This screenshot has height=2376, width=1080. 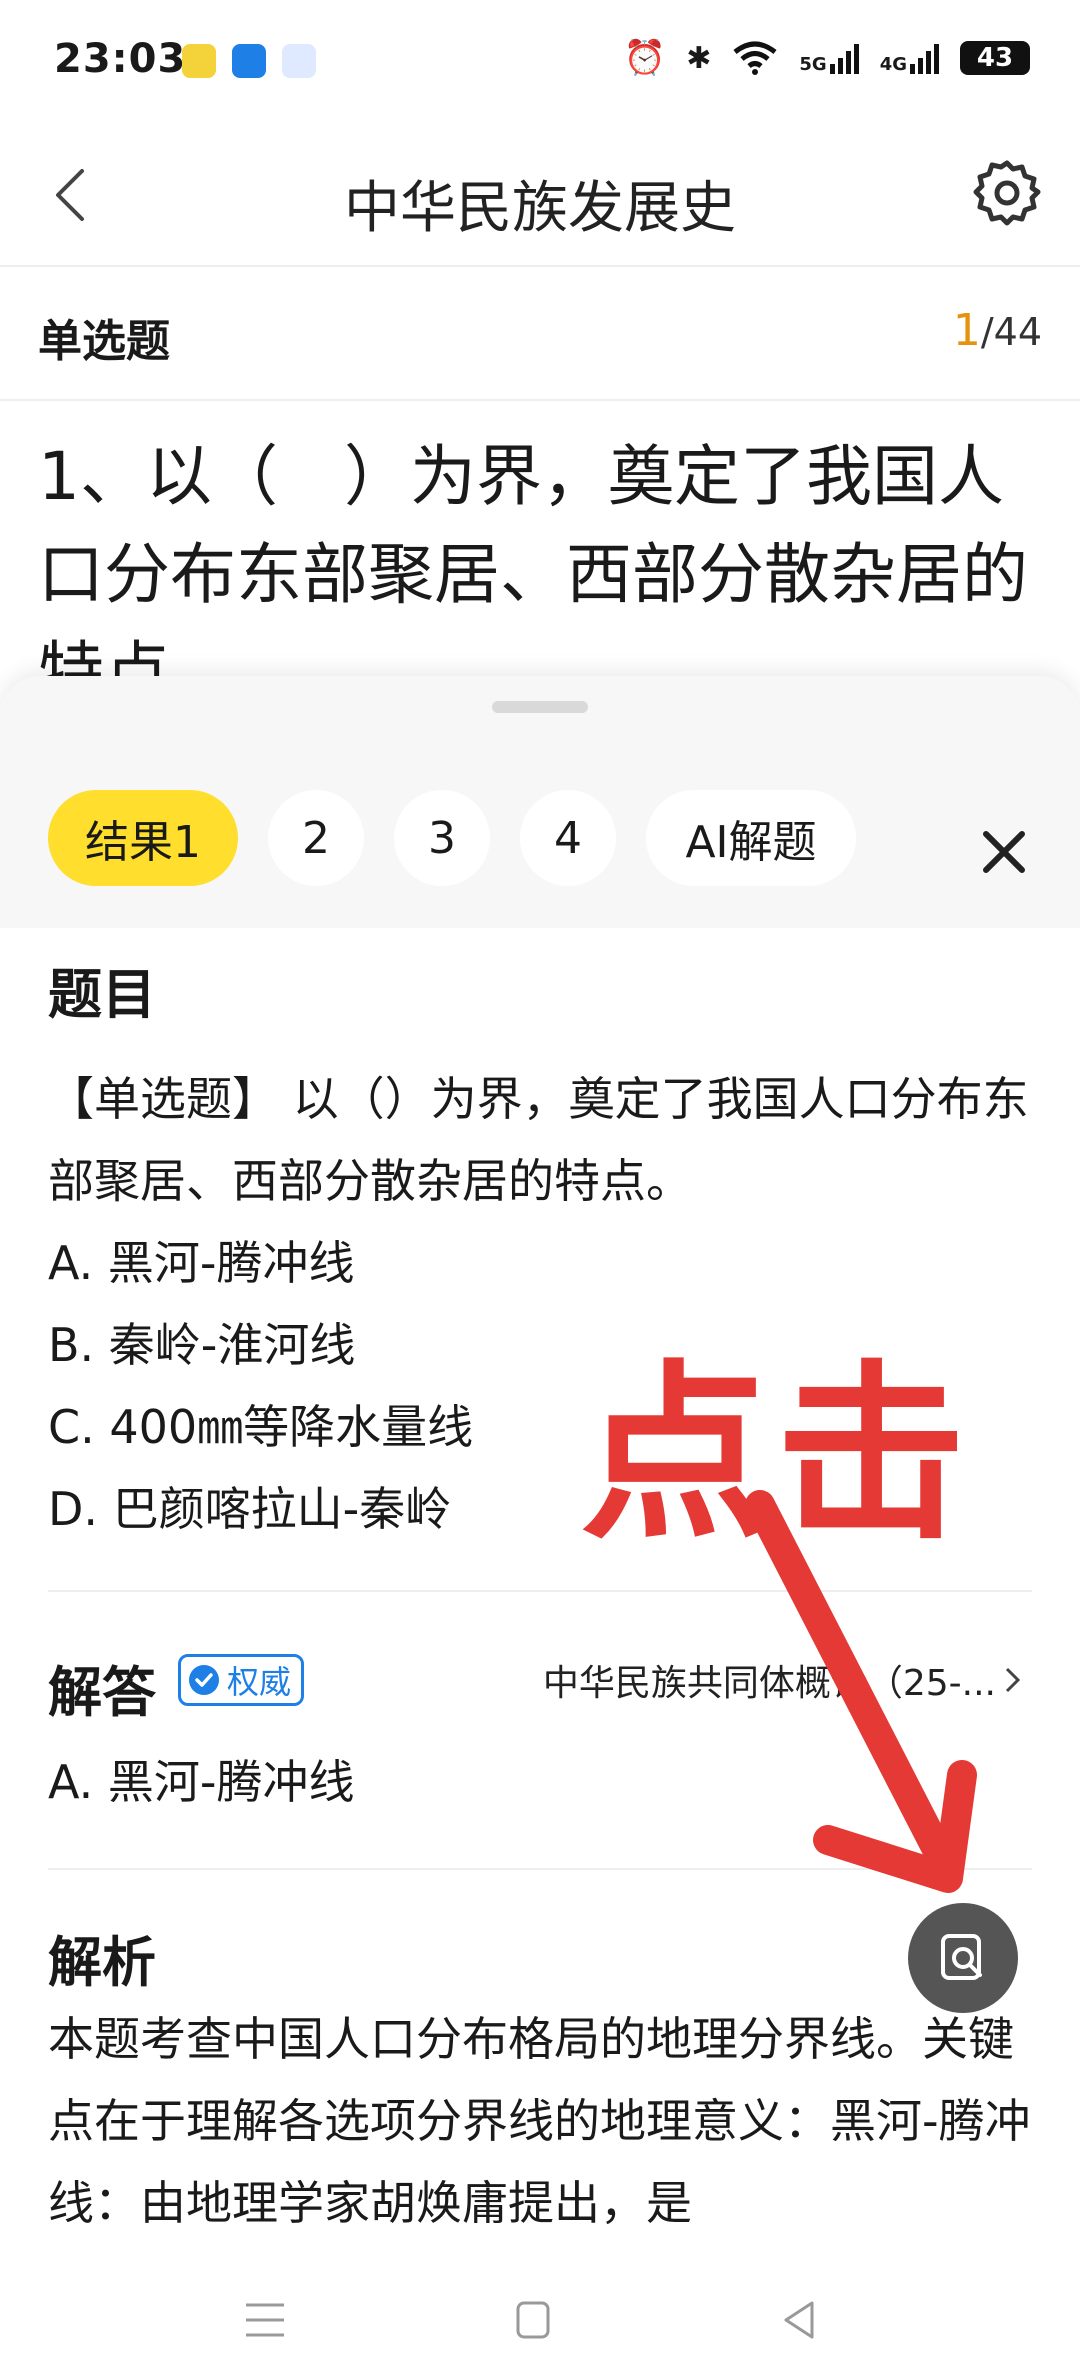 I want to click on topic-title: 题目, so click(x=102, y=994).